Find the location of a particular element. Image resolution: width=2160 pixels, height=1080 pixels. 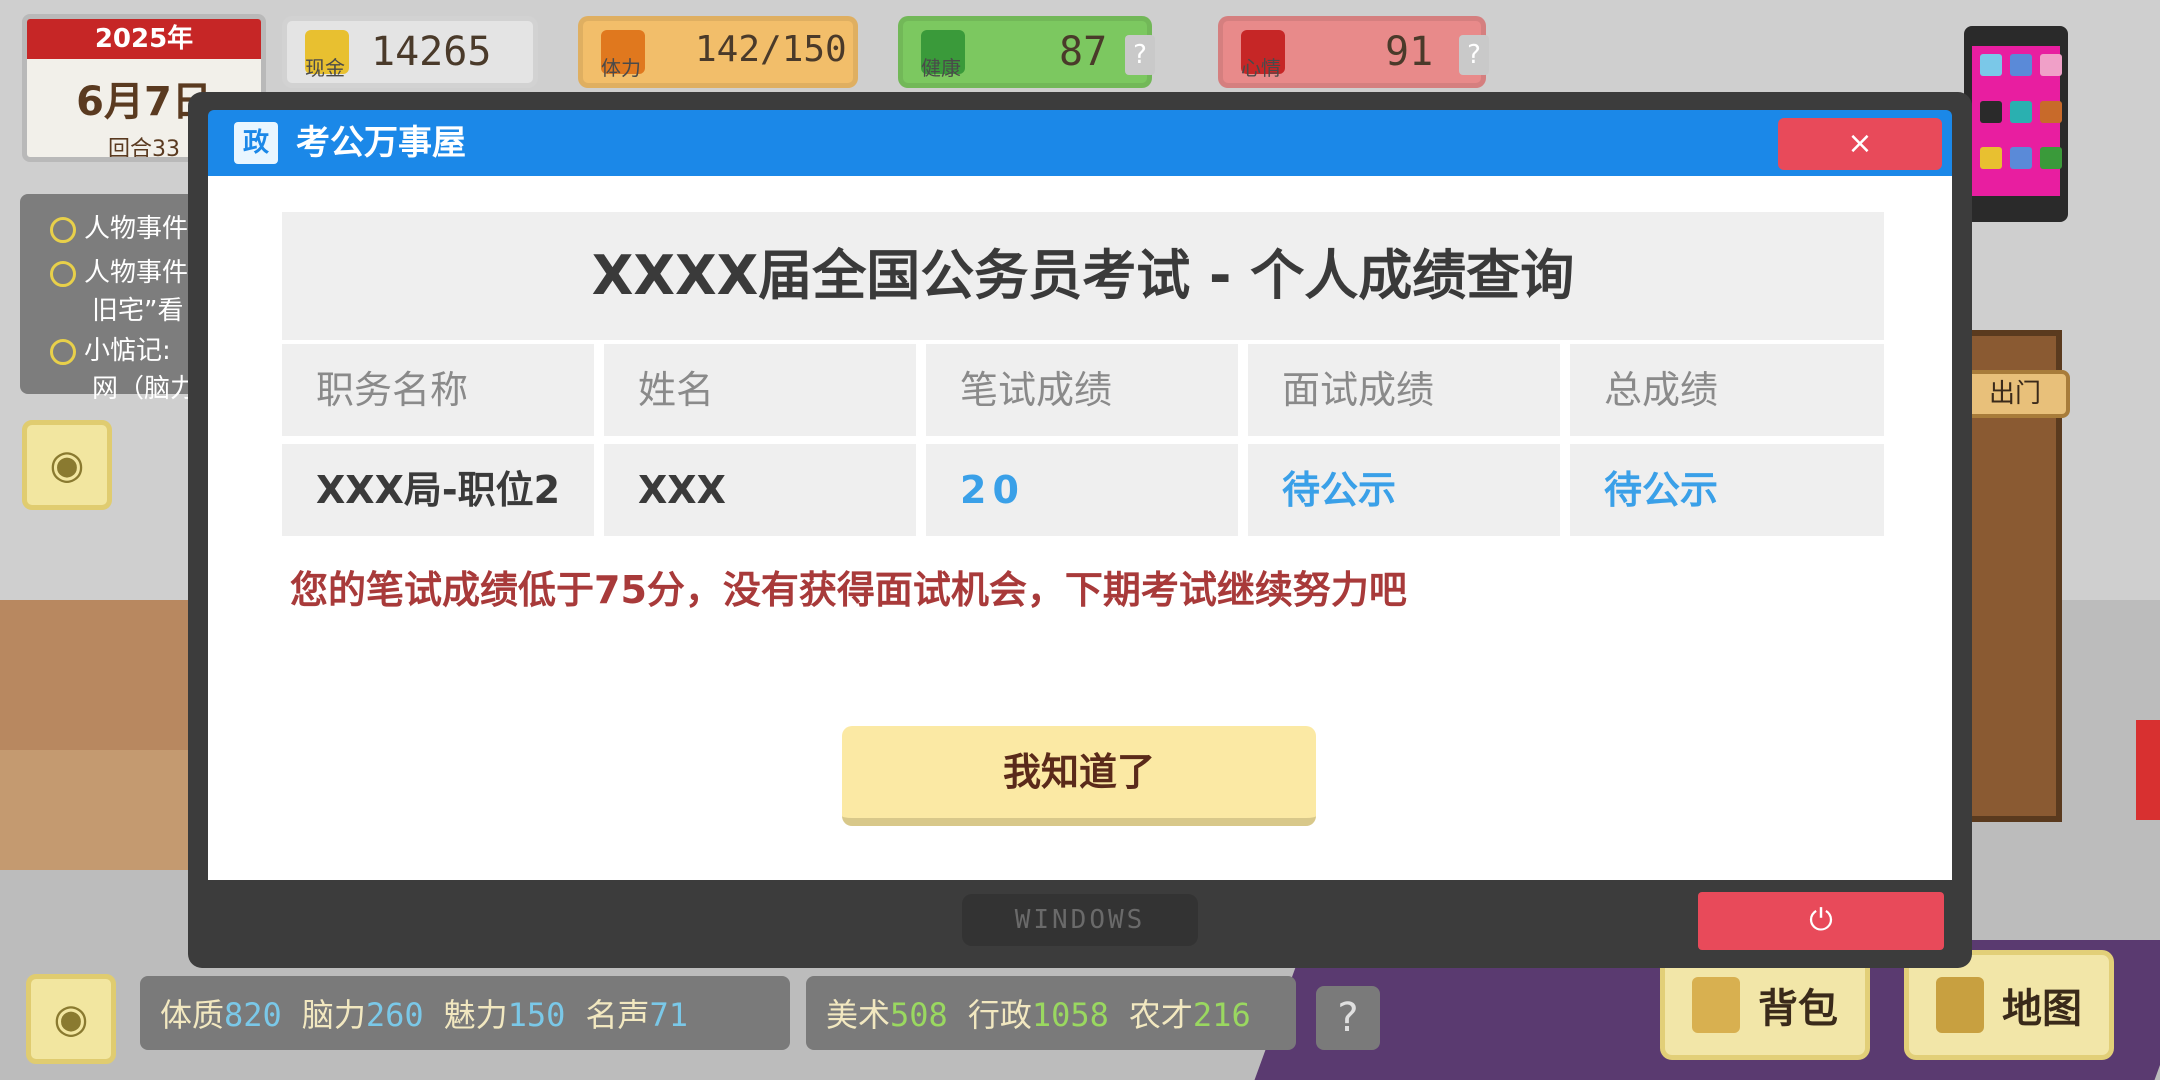

stamina-stat: 体力 142/150 is located at coordinates (718, 52).